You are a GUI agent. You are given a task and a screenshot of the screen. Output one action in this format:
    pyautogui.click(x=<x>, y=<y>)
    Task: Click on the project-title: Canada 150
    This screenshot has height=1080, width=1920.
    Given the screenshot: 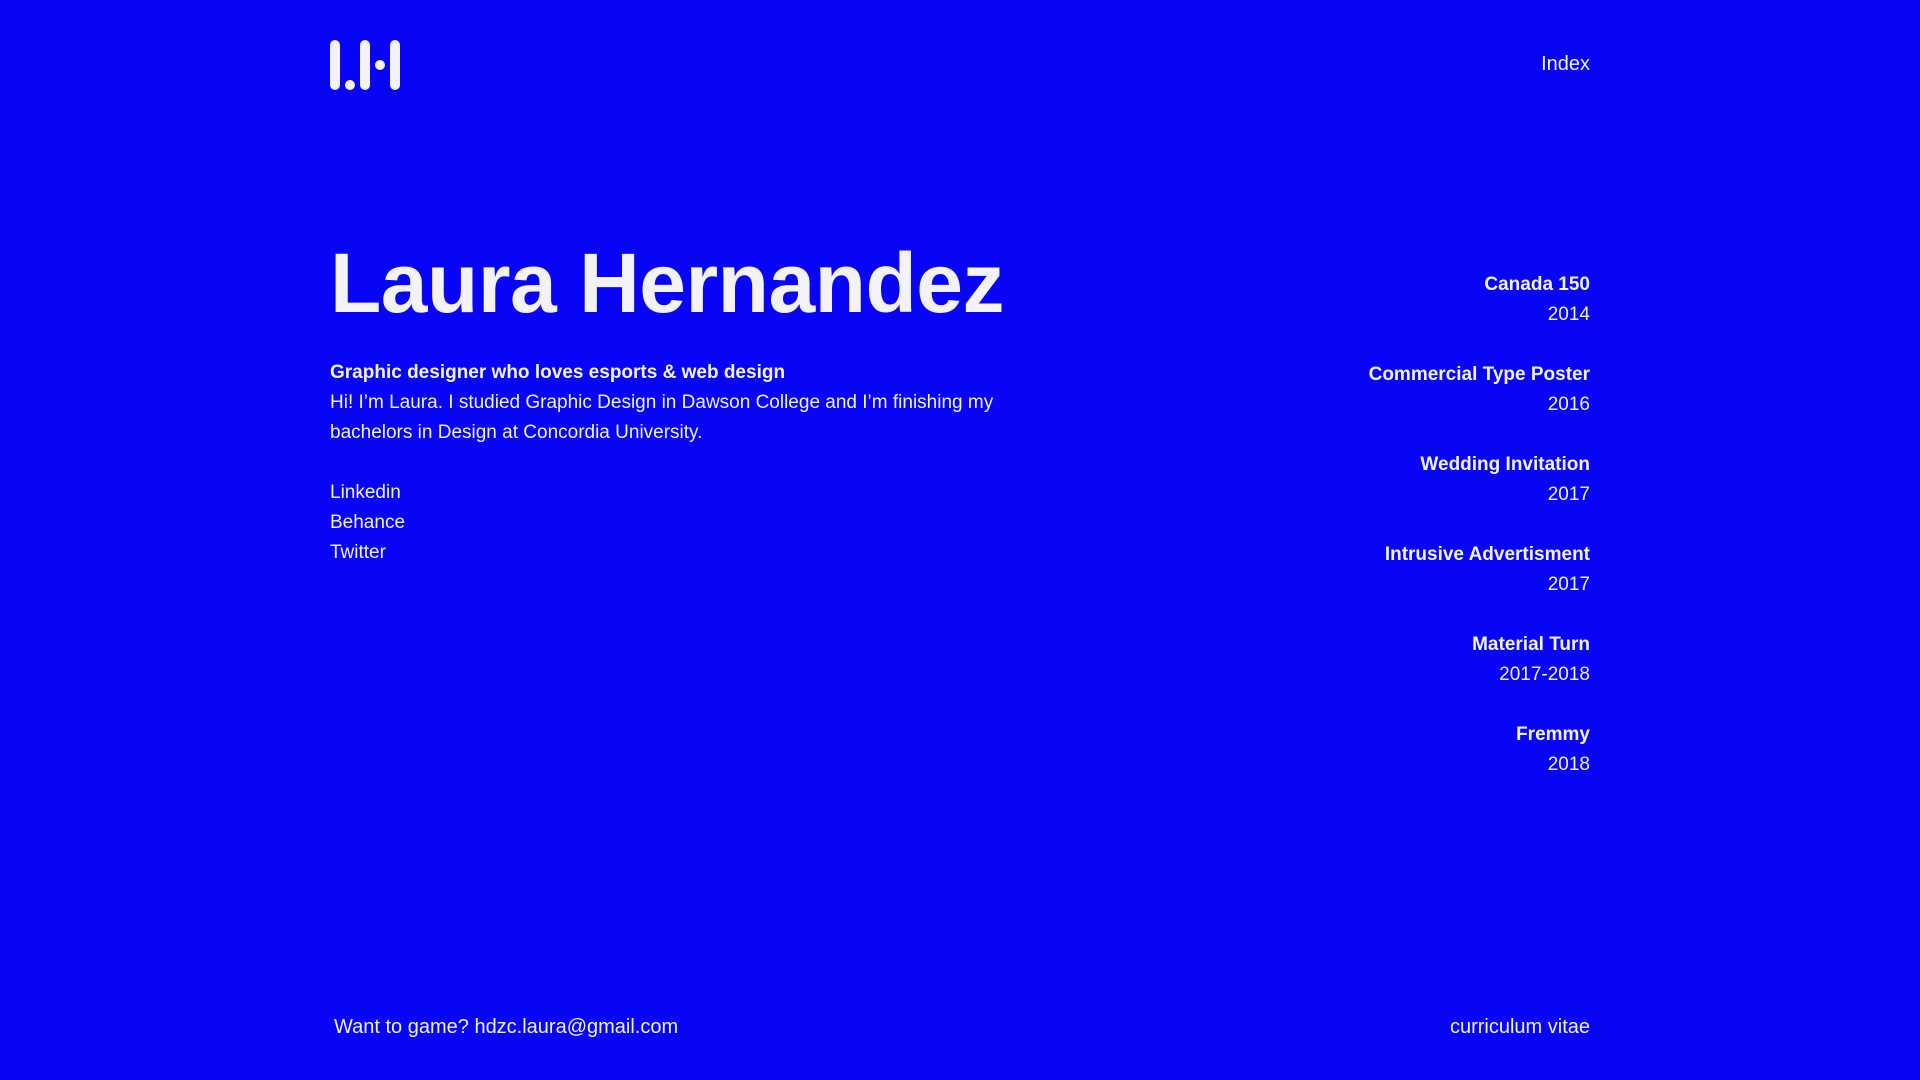 What is the action you would take?
    pyautogui.click(x=1537, y=284)
    